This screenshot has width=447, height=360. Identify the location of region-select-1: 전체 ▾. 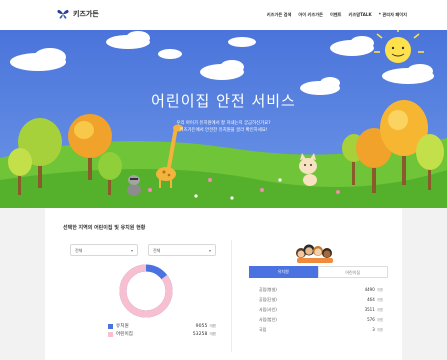
(104, 250).